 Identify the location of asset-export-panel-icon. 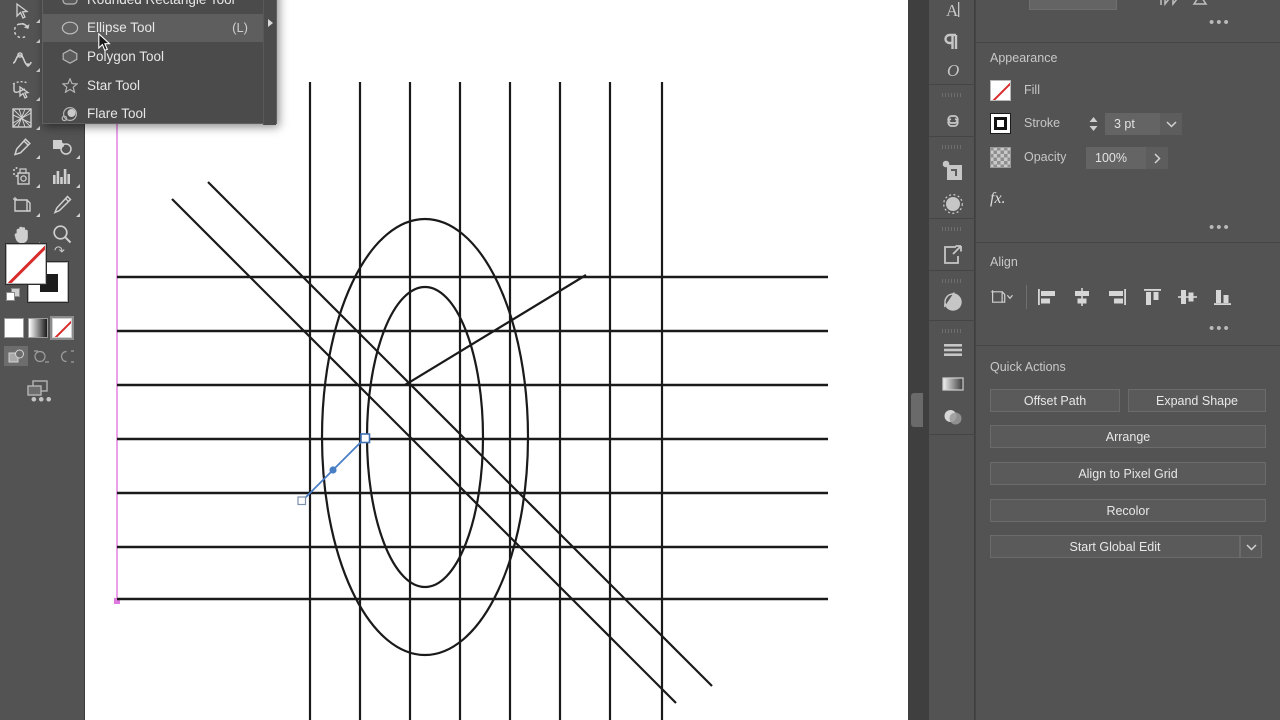
(952, 254).